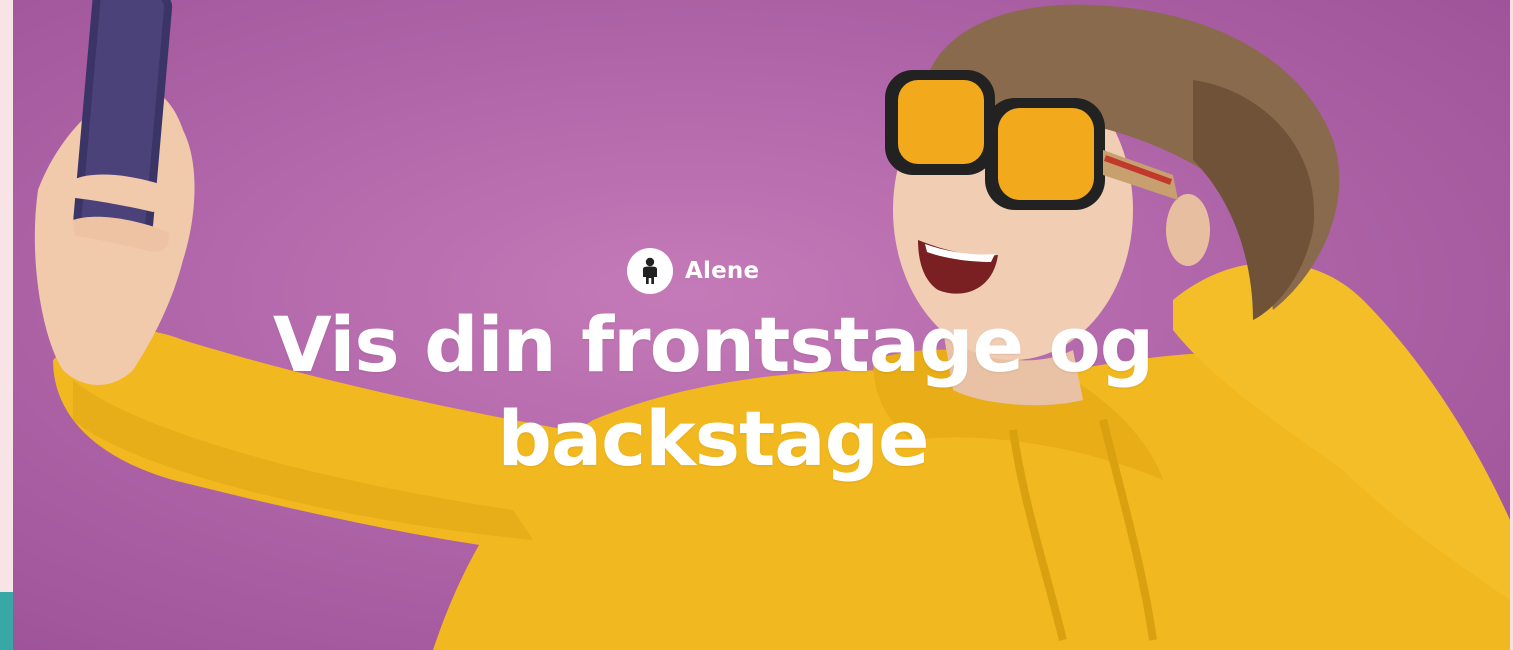  Describe the element at coordinates (650, 271) in the screenshot. I see `person-icon` at that location.